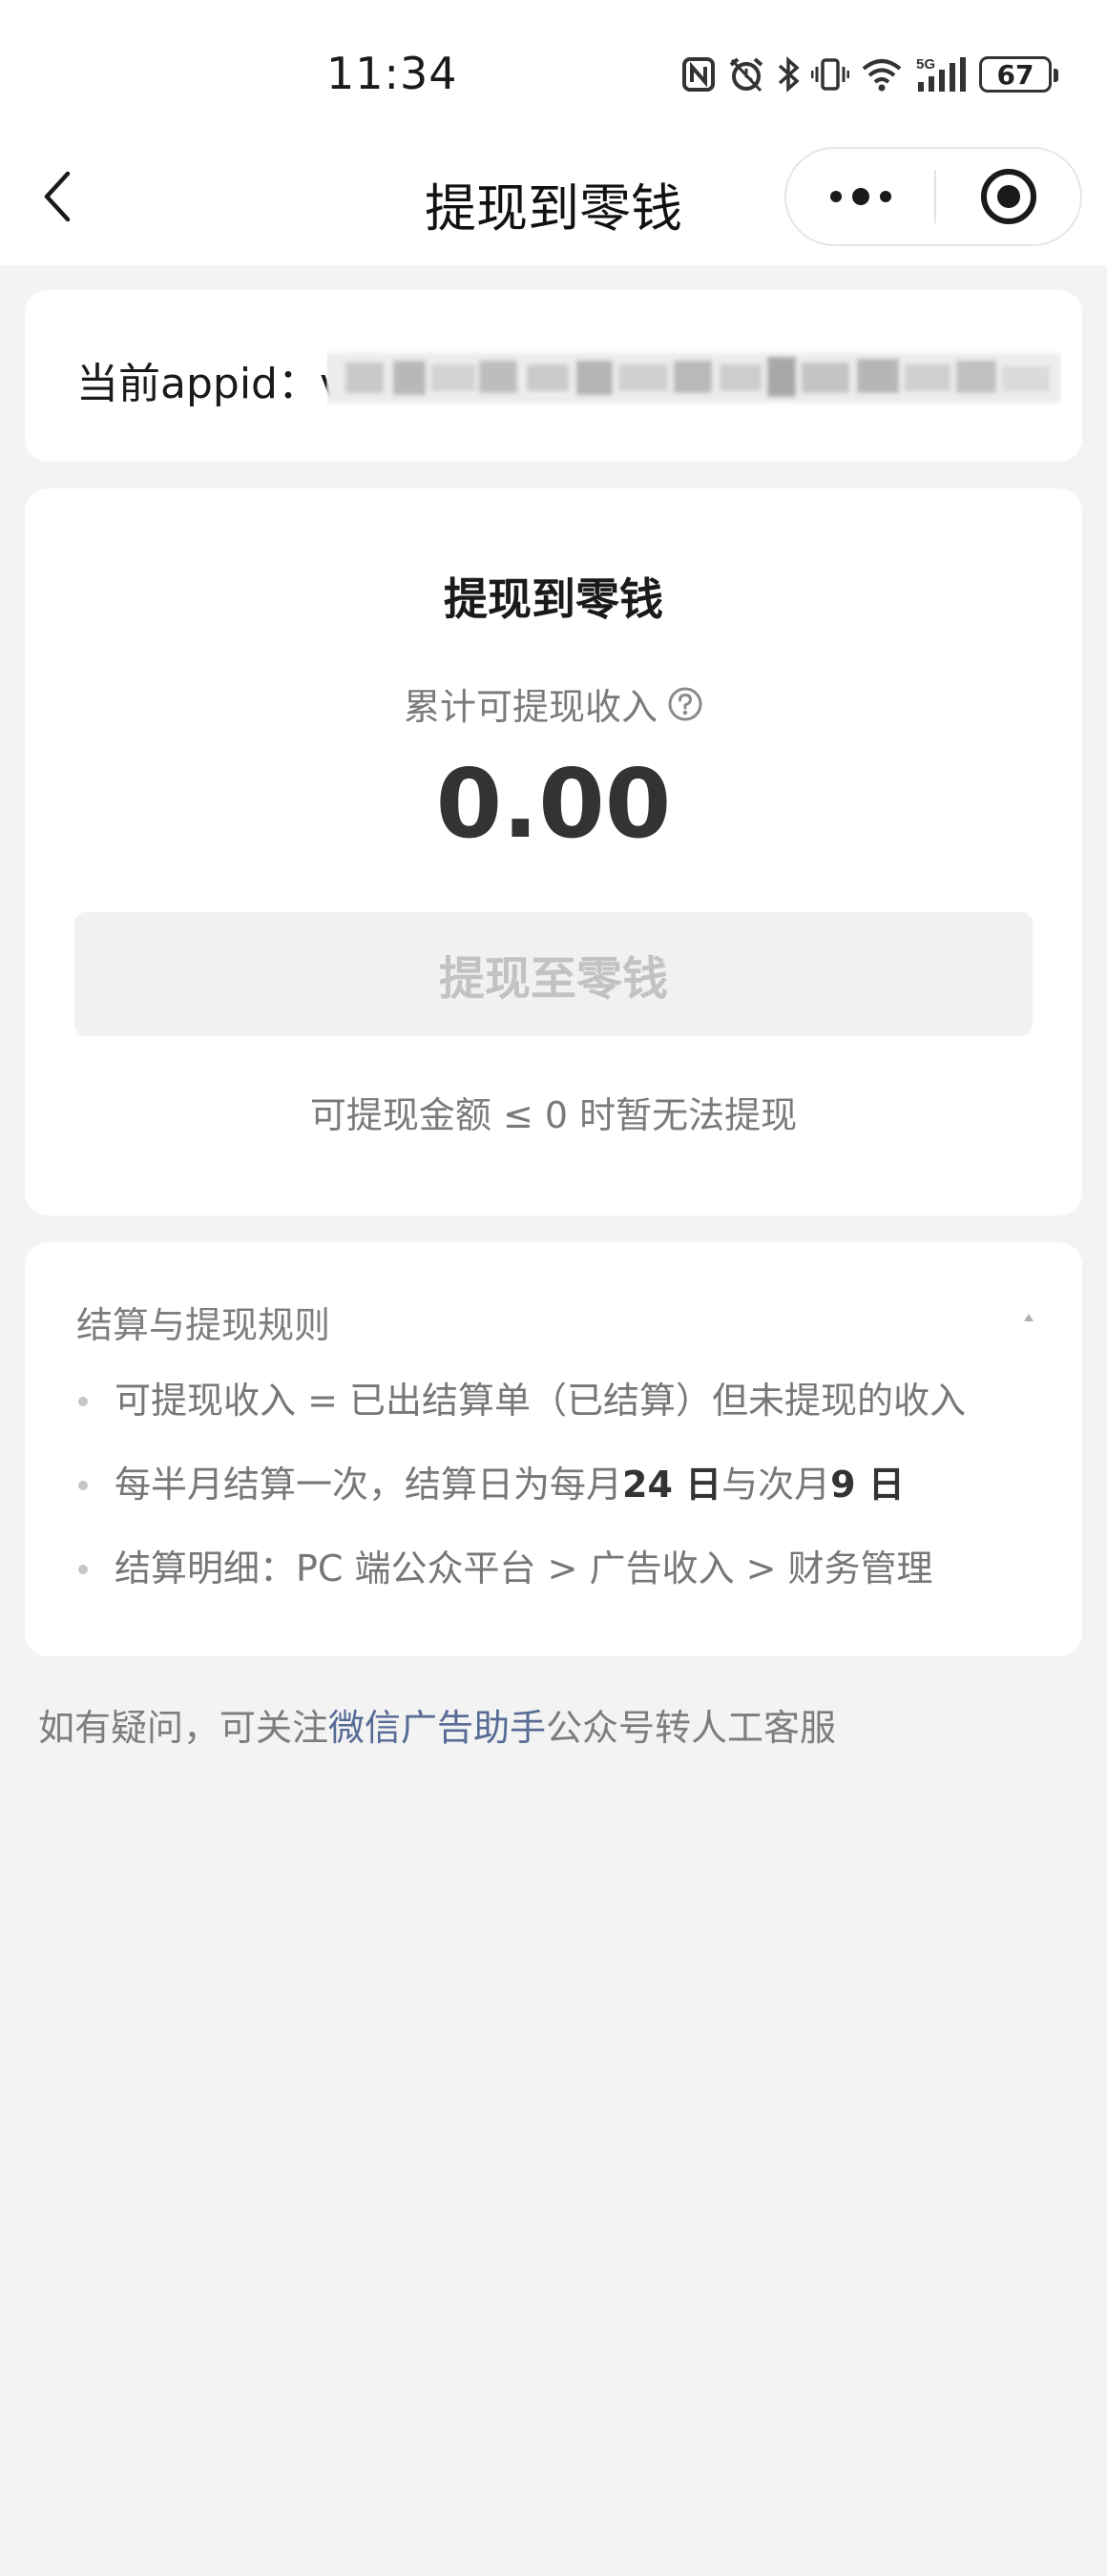  Describe the element at coordinates (521, 1420) in the screenshot. I see `rule-item: 可提现收入 = 已出结算单（已结算）但未提现的收入` at that location.